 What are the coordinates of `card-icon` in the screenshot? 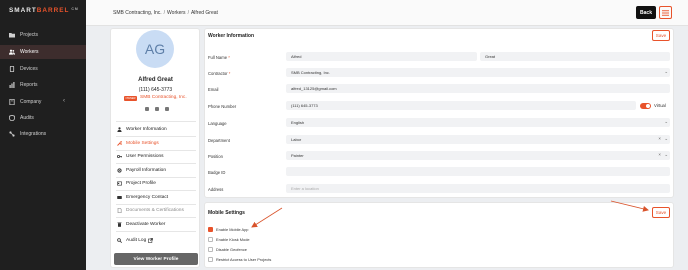 It's located at (157, 109).